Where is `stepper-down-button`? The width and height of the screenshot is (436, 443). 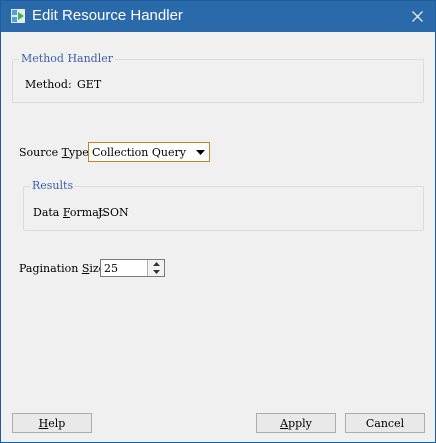
stepper-down-button is located at coordinates (156, 272).